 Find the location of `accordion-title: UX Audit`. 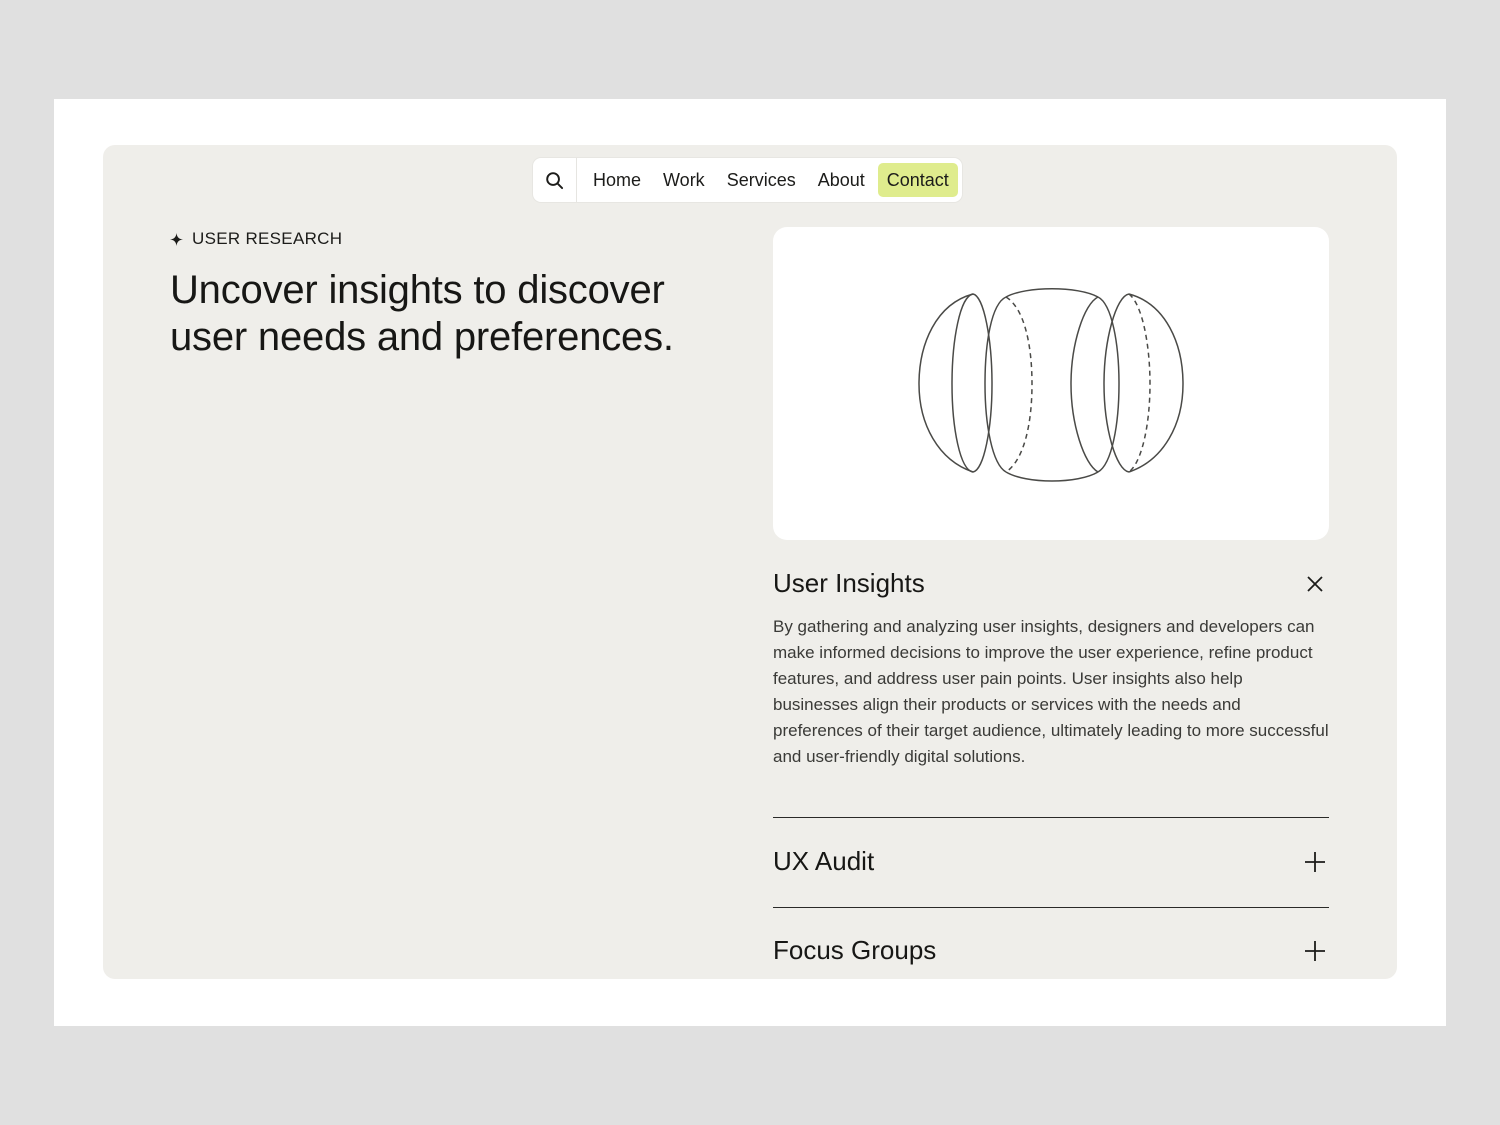

accordion-title: UX Audit is located at coordinates (824, 861).